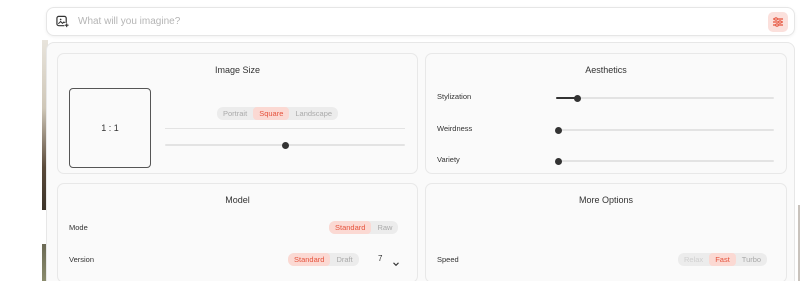 The width and height of the screenshot is (800, 281). What do you see at coordinates (309, 259) in the screenshot?
I see `version-option-standard: Standard` at bounding box center [309, 259].